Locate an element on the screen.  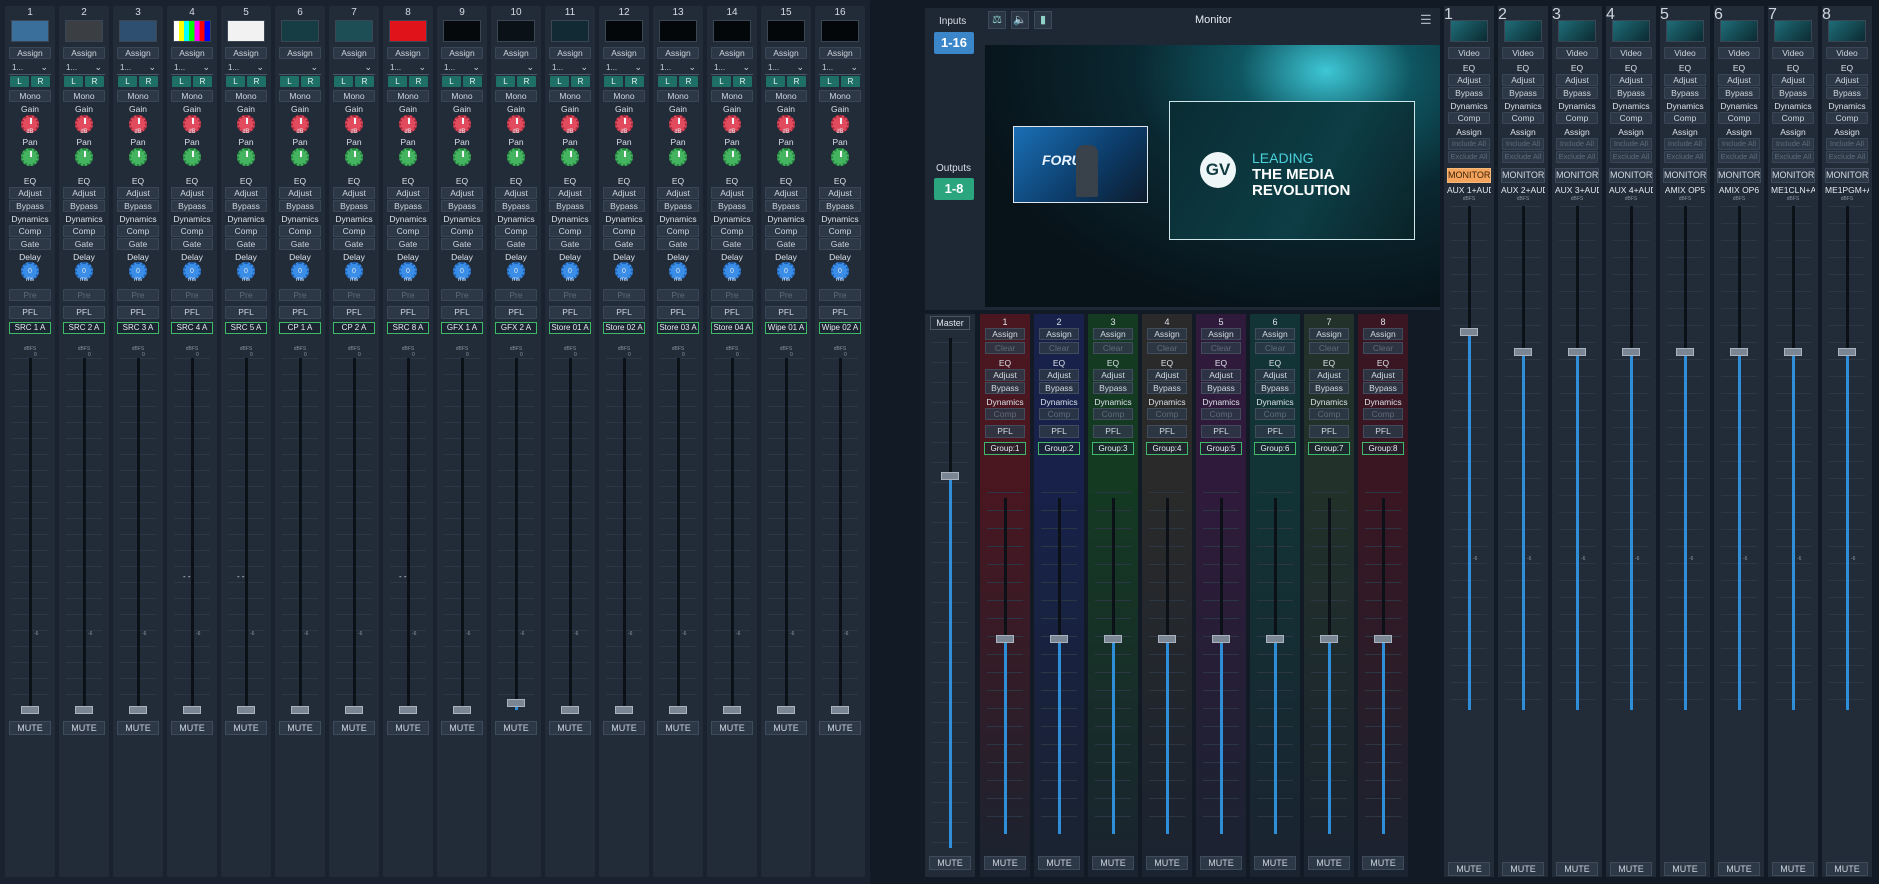
group-name: Group:5 is located at coordinates (1221, 448).